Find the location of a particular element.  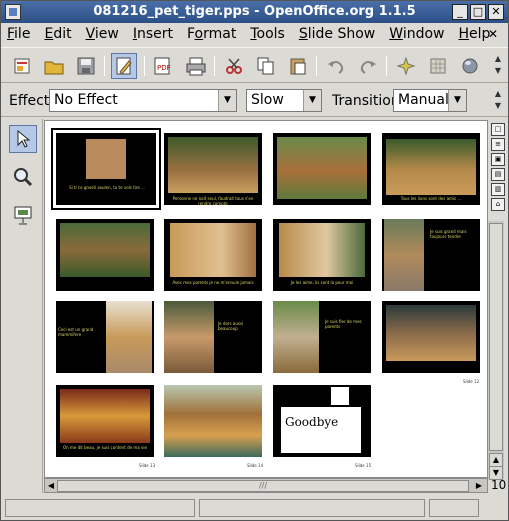

menu-file: File is located at coordinates (18, 34).